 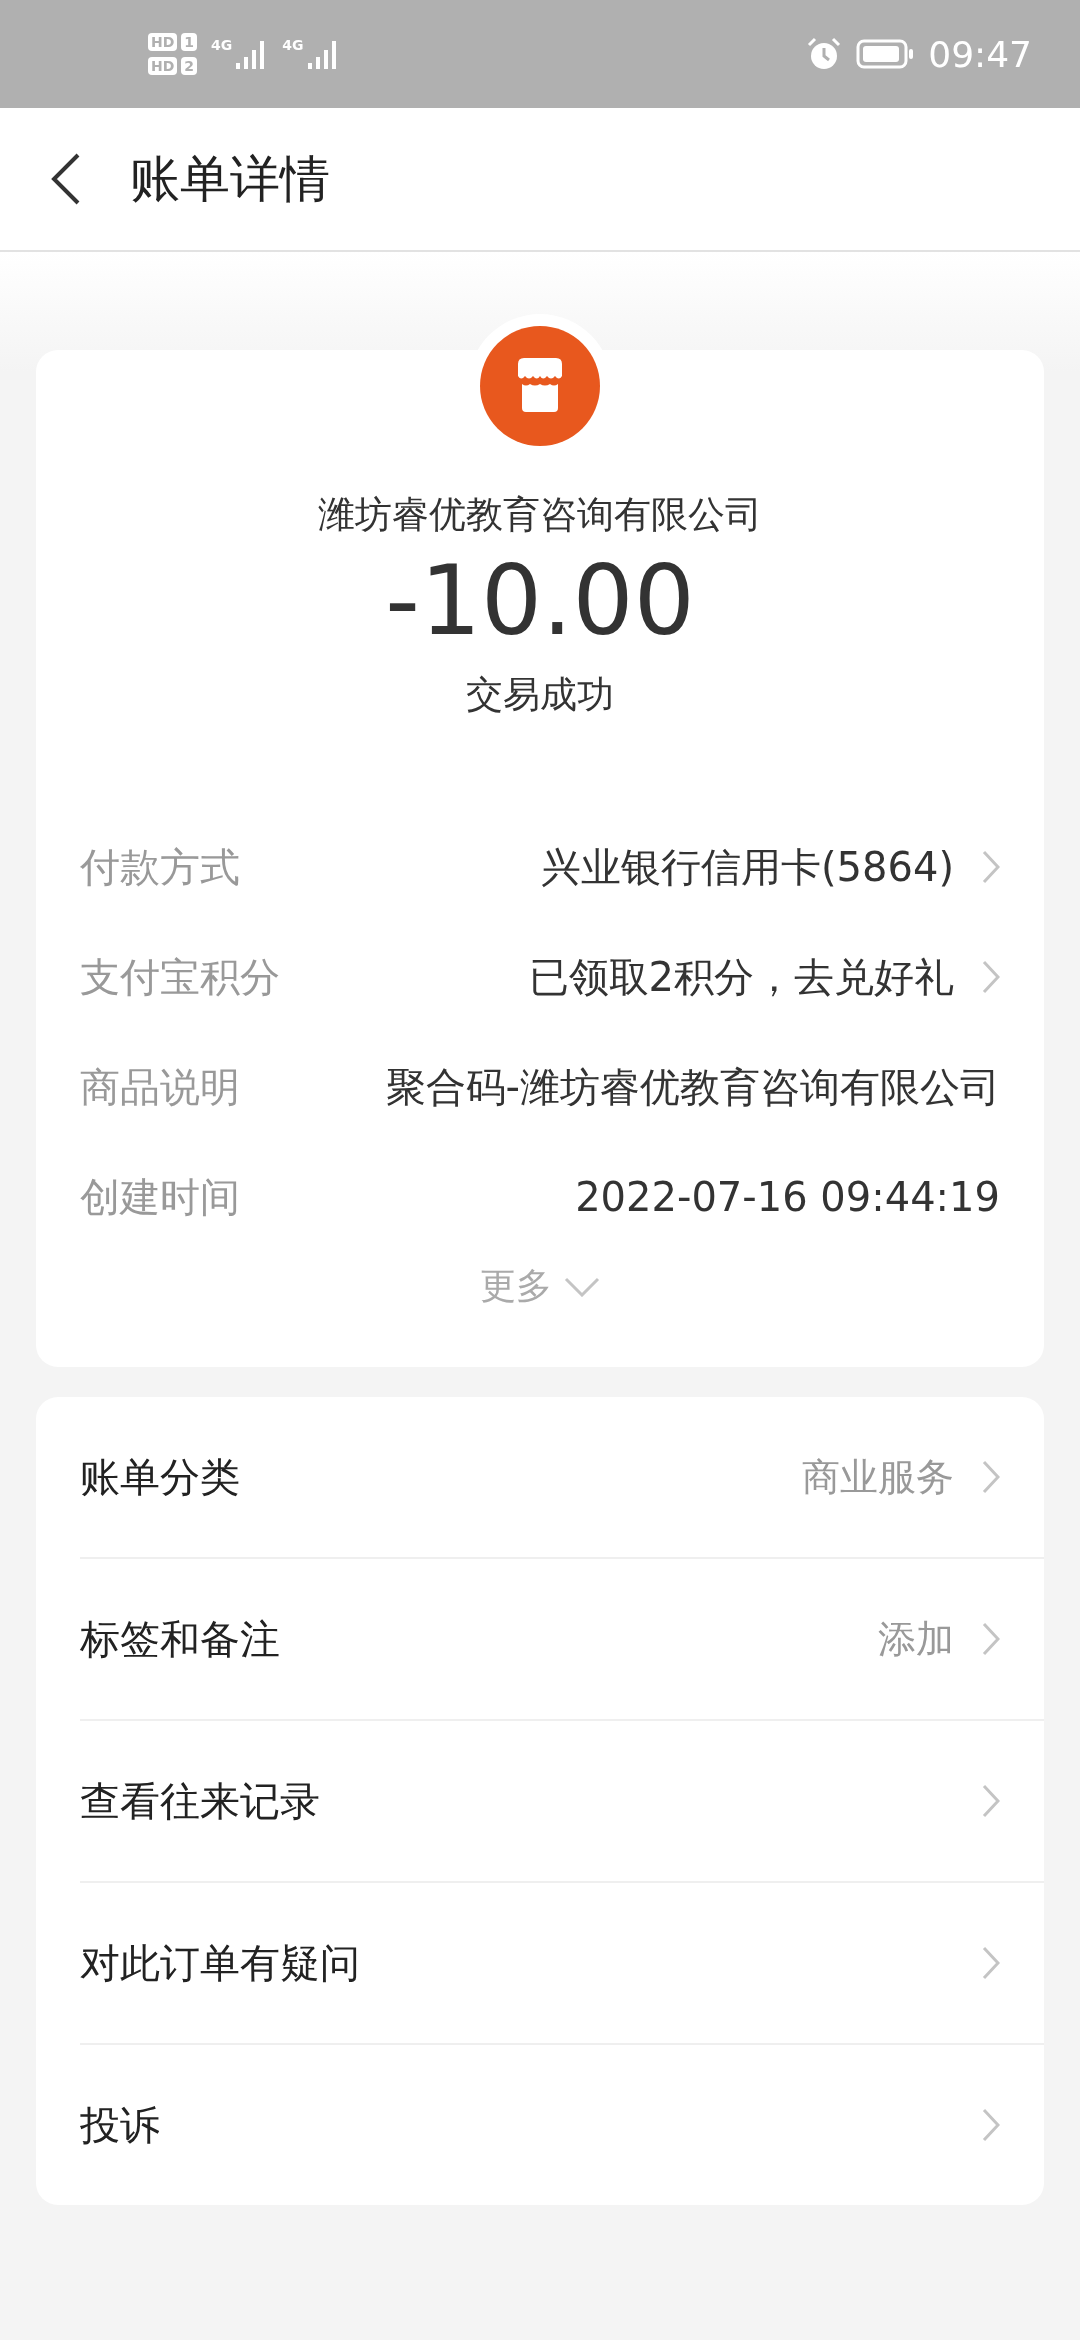 I want to click on detail-value: 兴业银行信用卡(5864), so click(x=747, y=867).